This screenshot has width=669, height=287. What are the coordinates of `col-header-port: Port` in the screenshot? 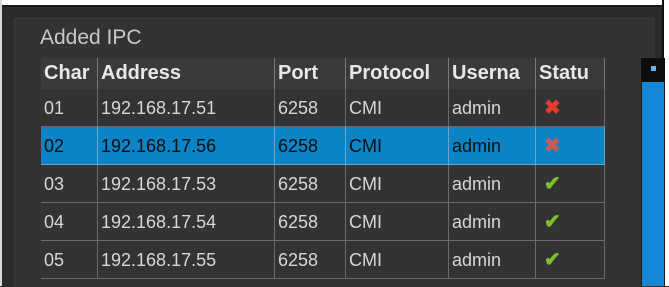 It's located at (310, 73).